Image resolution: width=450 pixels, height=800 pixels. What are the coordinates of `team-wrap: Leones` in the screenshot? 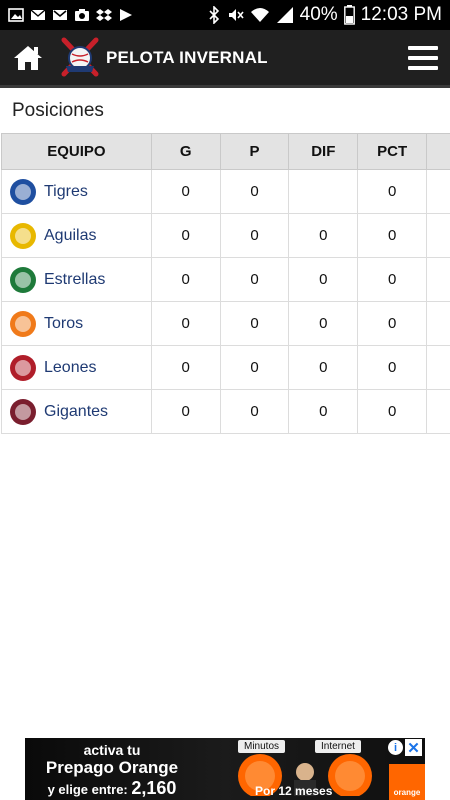 It's located at (80, 367).